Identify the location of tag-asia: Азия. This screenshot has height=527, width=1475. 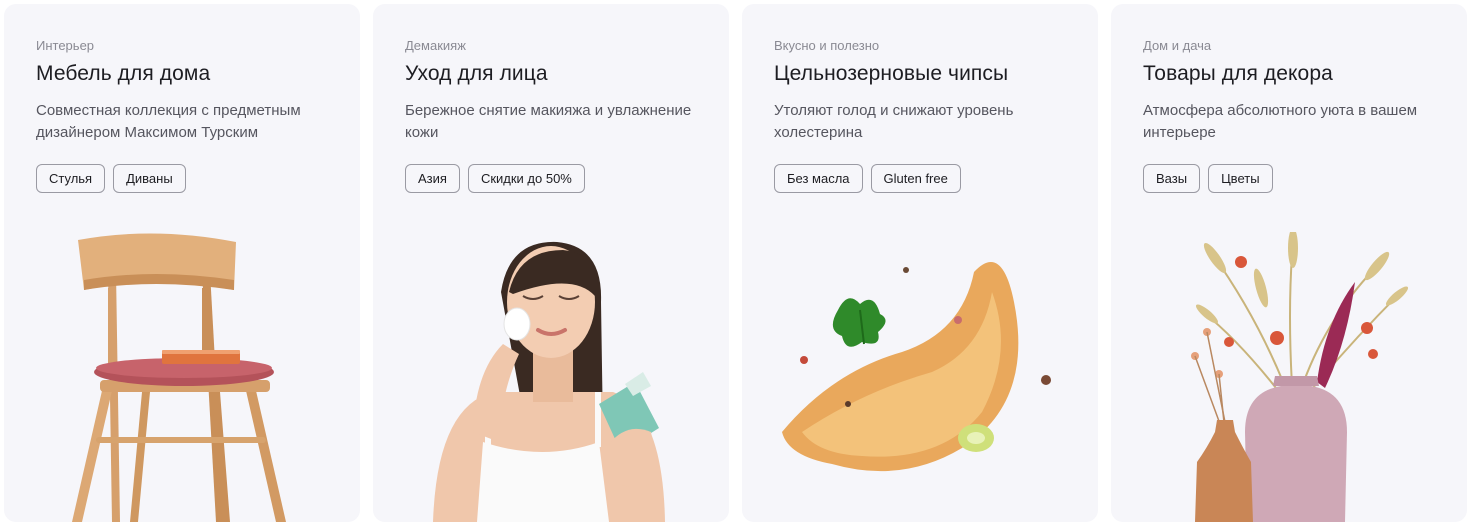
(432, 178).